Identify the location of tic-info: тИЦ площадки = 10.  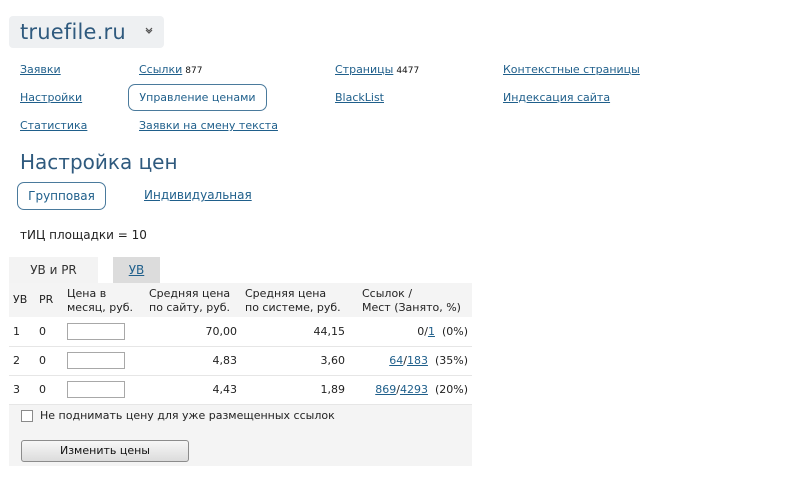
(83, 235).